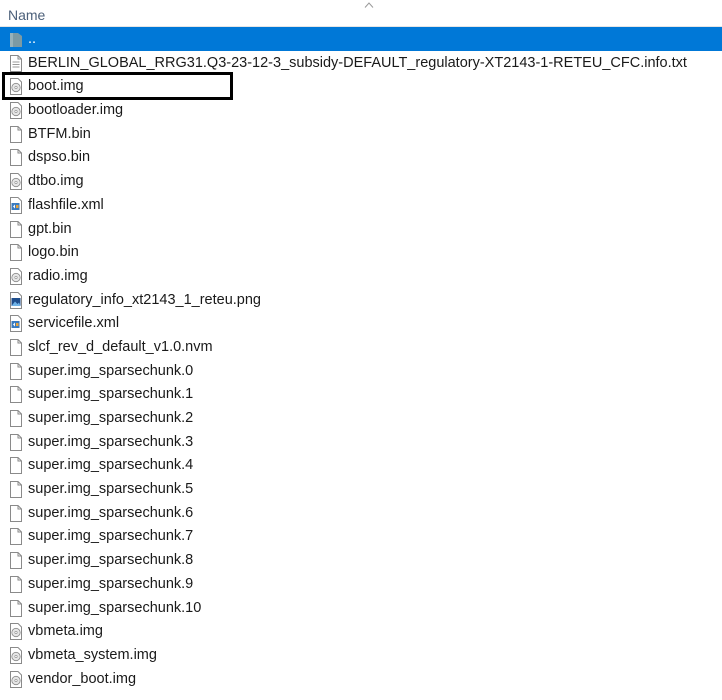 Image resolution: width=722 pixels, height=700 pixels. Describe the element at coordinates (26, 15) in the screenshot. I see `name-column-header: Name` at that location.